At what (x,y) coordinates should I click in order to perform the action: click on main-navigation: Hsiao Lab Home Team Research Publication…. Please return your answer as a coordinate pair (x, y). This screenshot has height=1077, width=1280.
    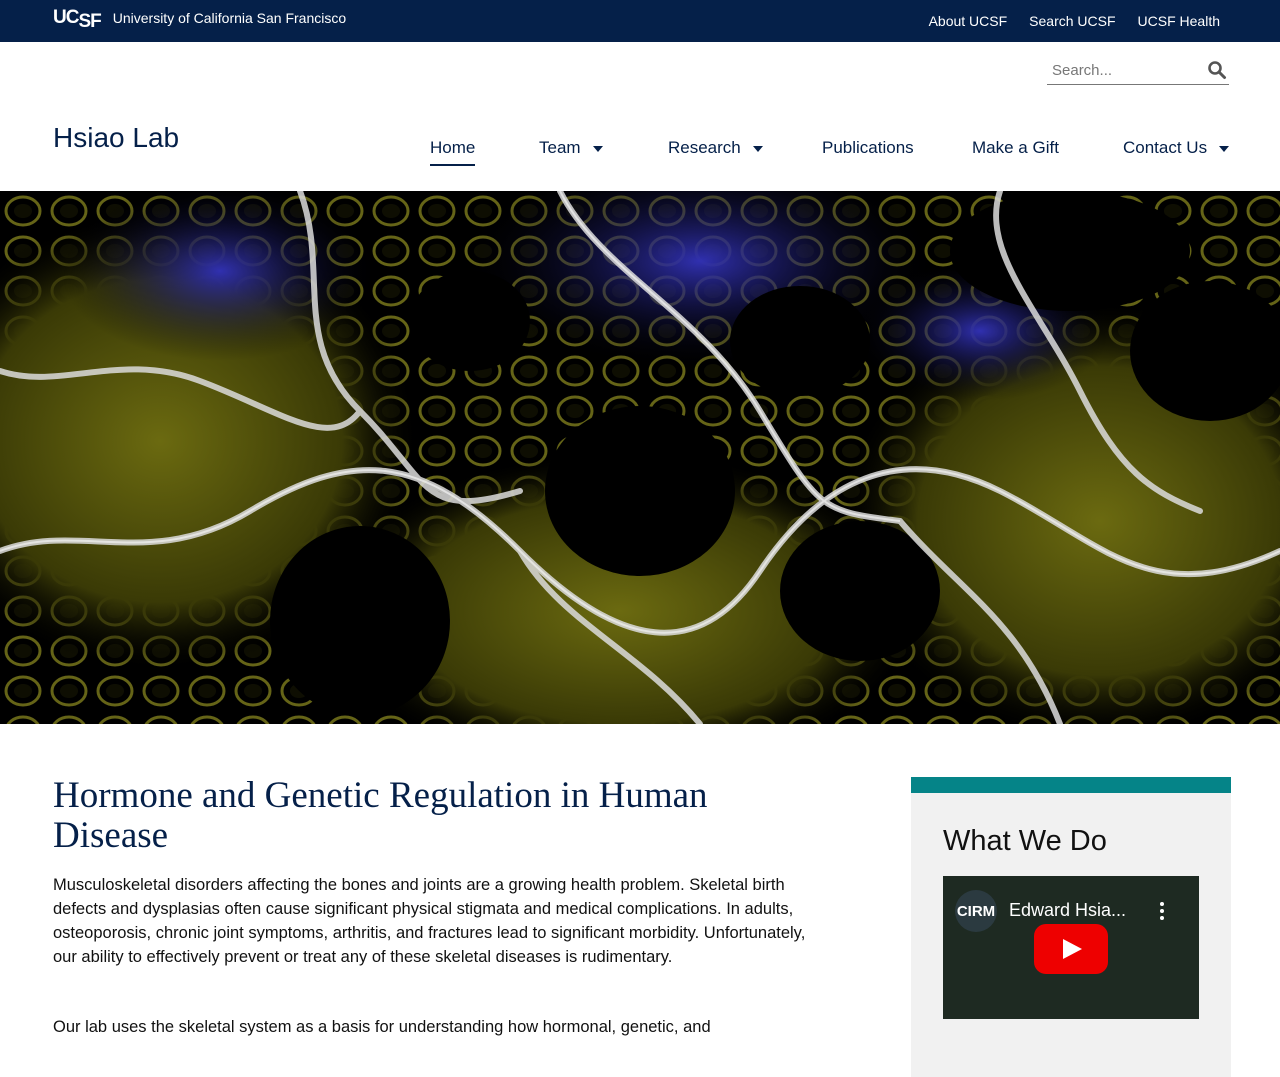
    Looking at the image, I should click on (640, 145).